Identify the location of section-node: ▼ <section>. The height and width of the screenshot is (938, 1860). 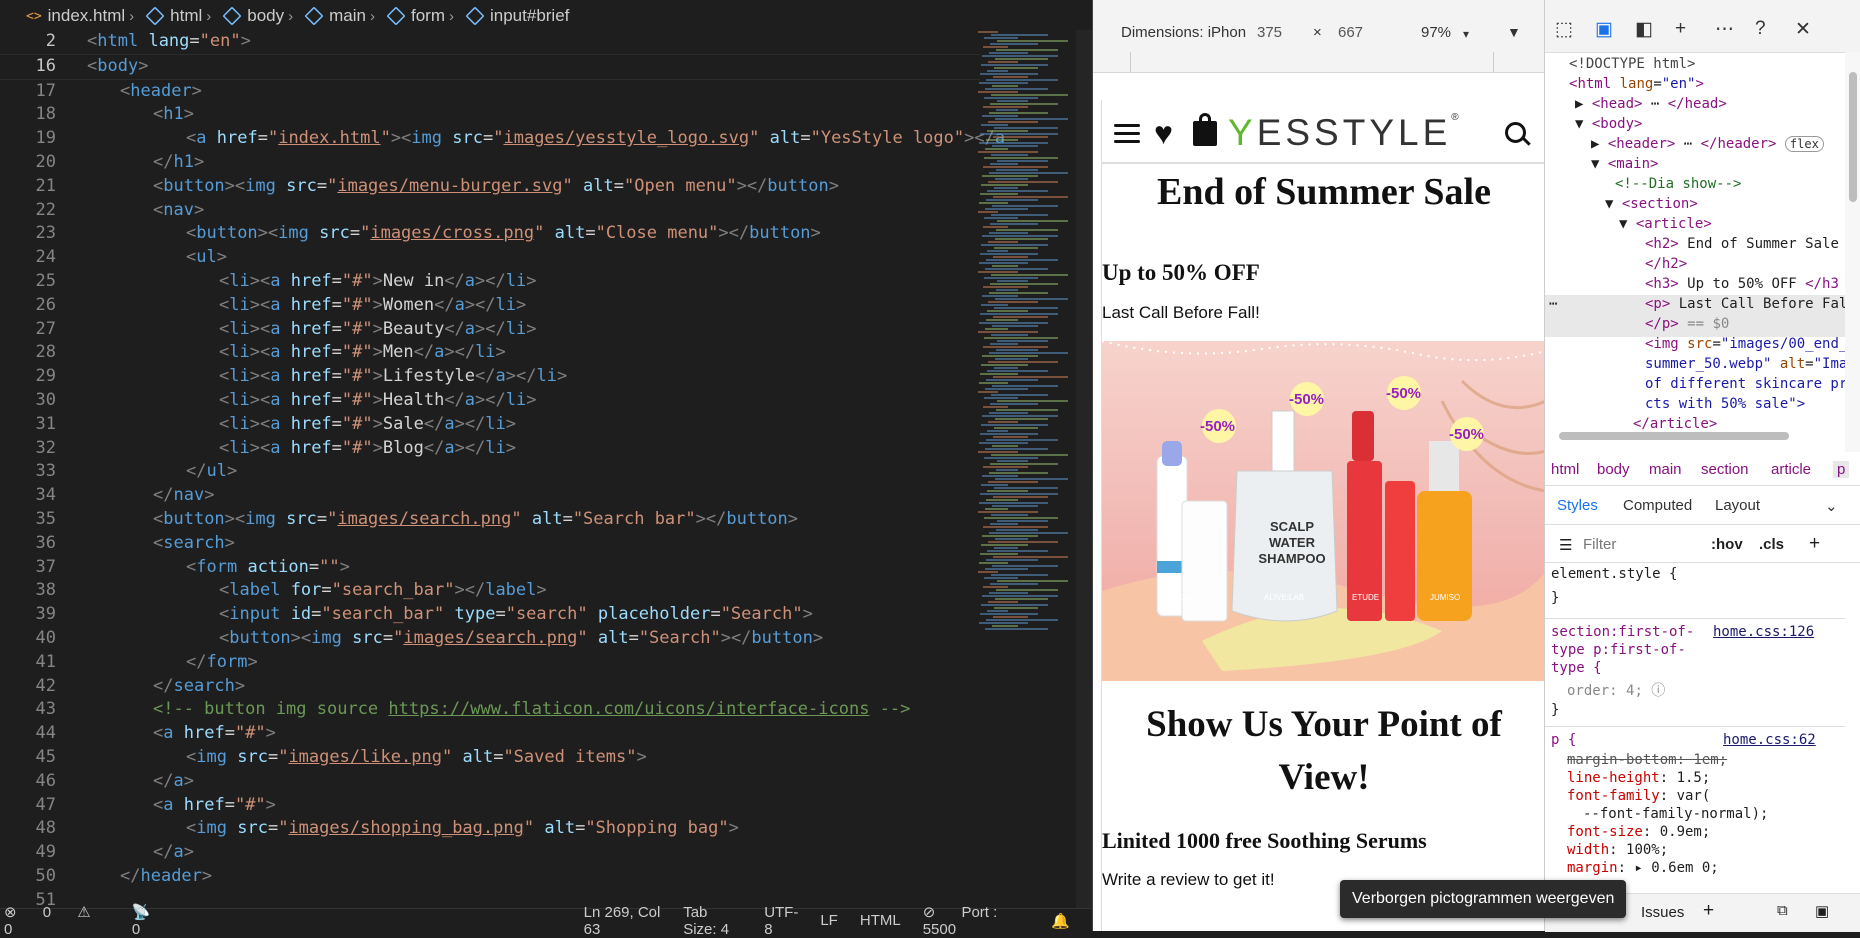
(1651, 204).